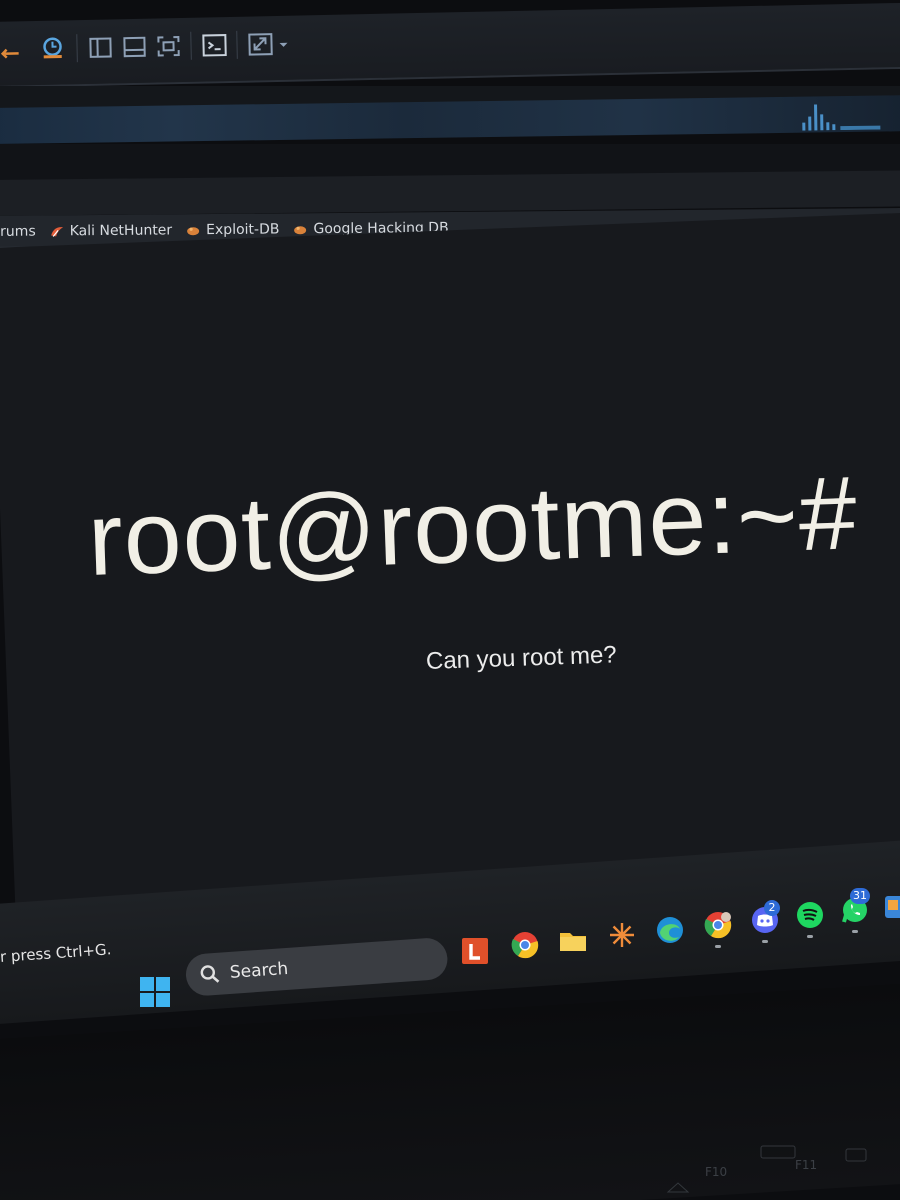  Describe the element at coordinates (475, 951) in the screenshot. I see `app-l-icon` at that location.